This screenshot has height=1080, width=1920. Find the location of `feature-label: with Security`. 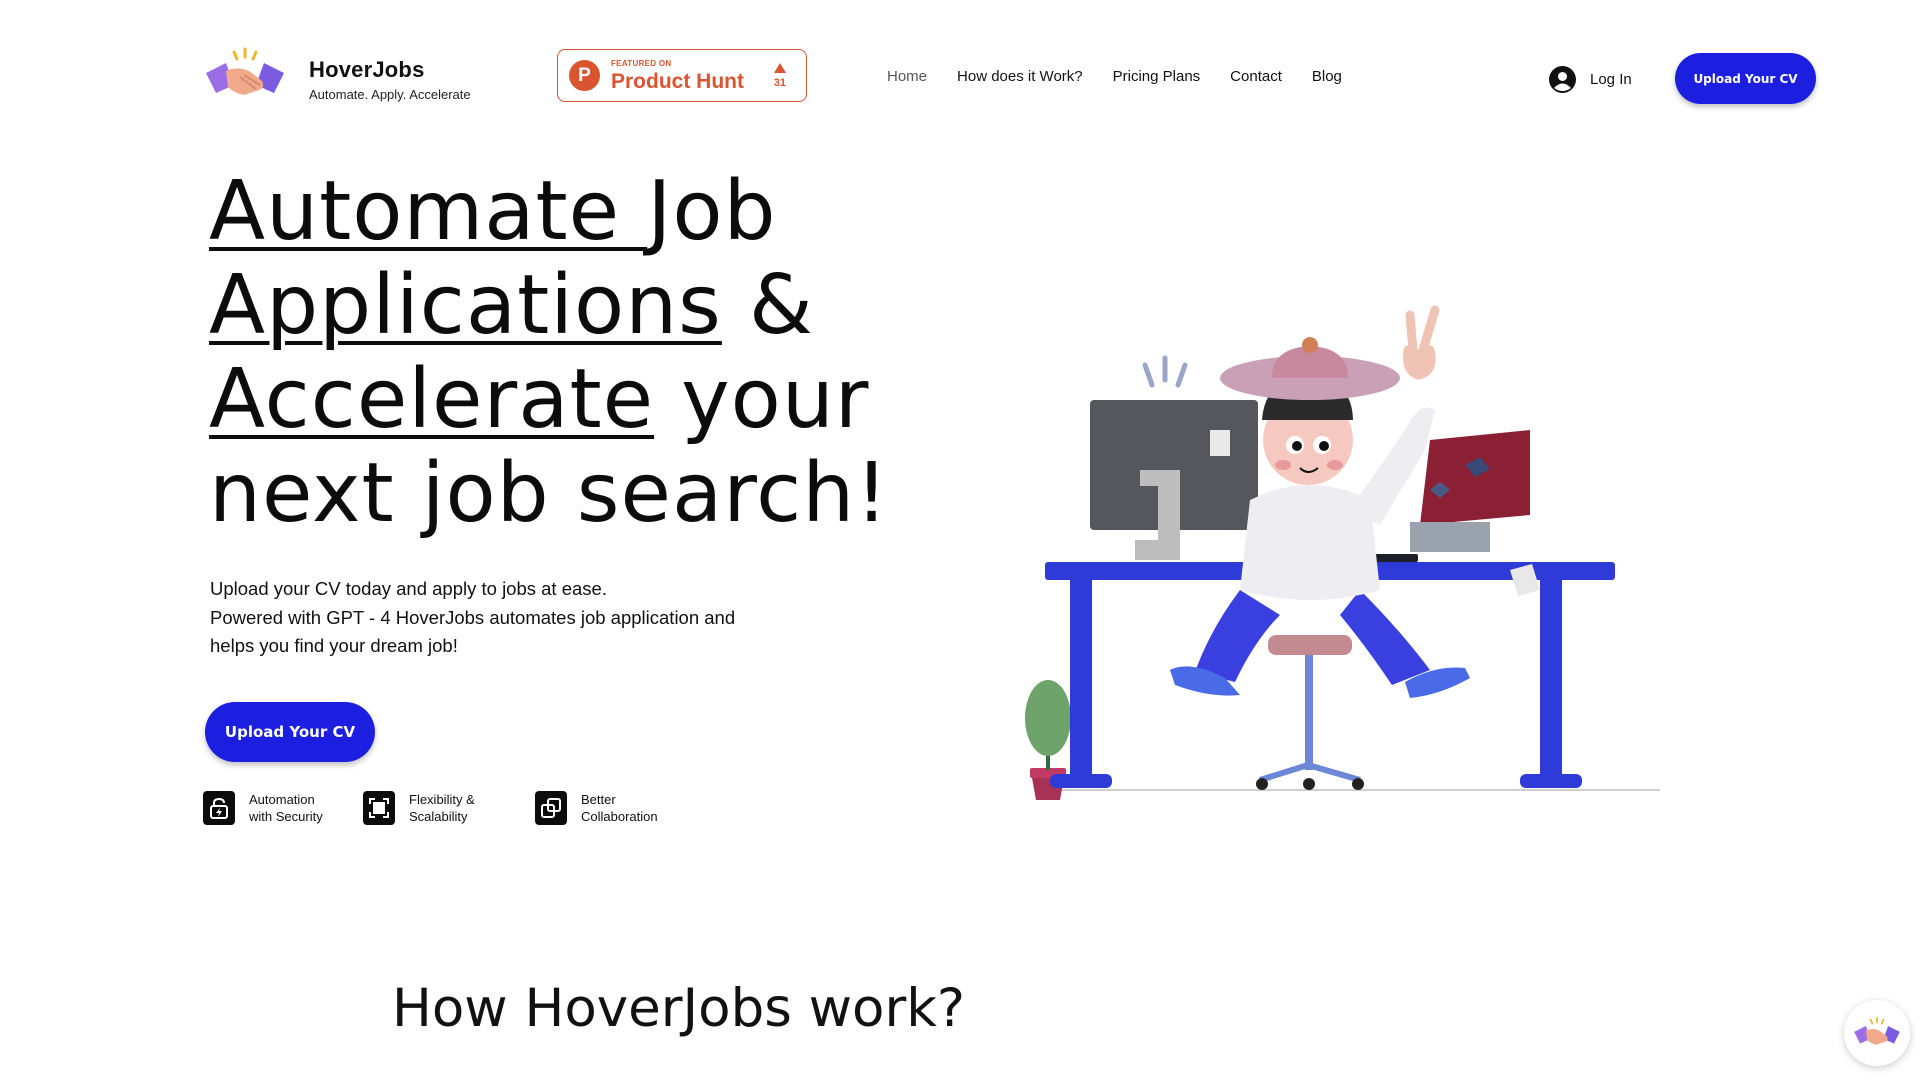

feature-label: with Security is located at coordinates (286, 816).